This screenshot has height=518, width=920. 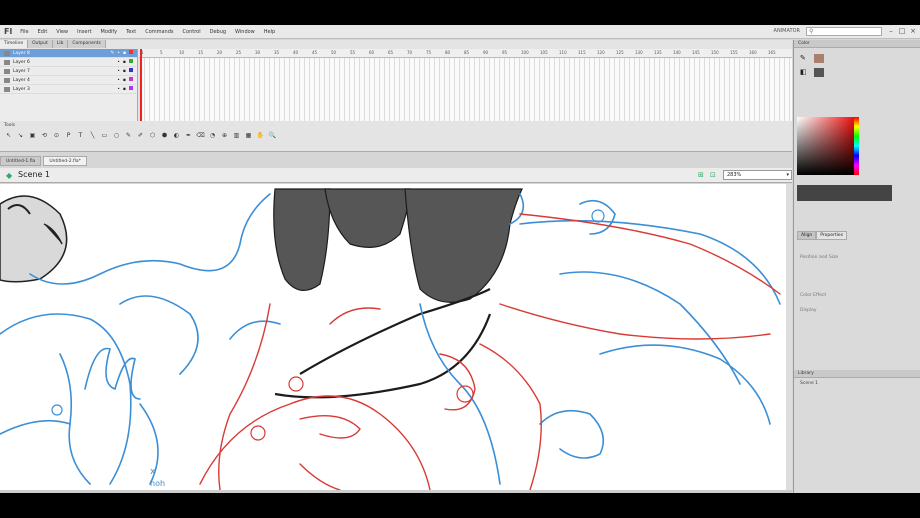 I want to click on tool-button: ✋, so click(x=260, y=135).